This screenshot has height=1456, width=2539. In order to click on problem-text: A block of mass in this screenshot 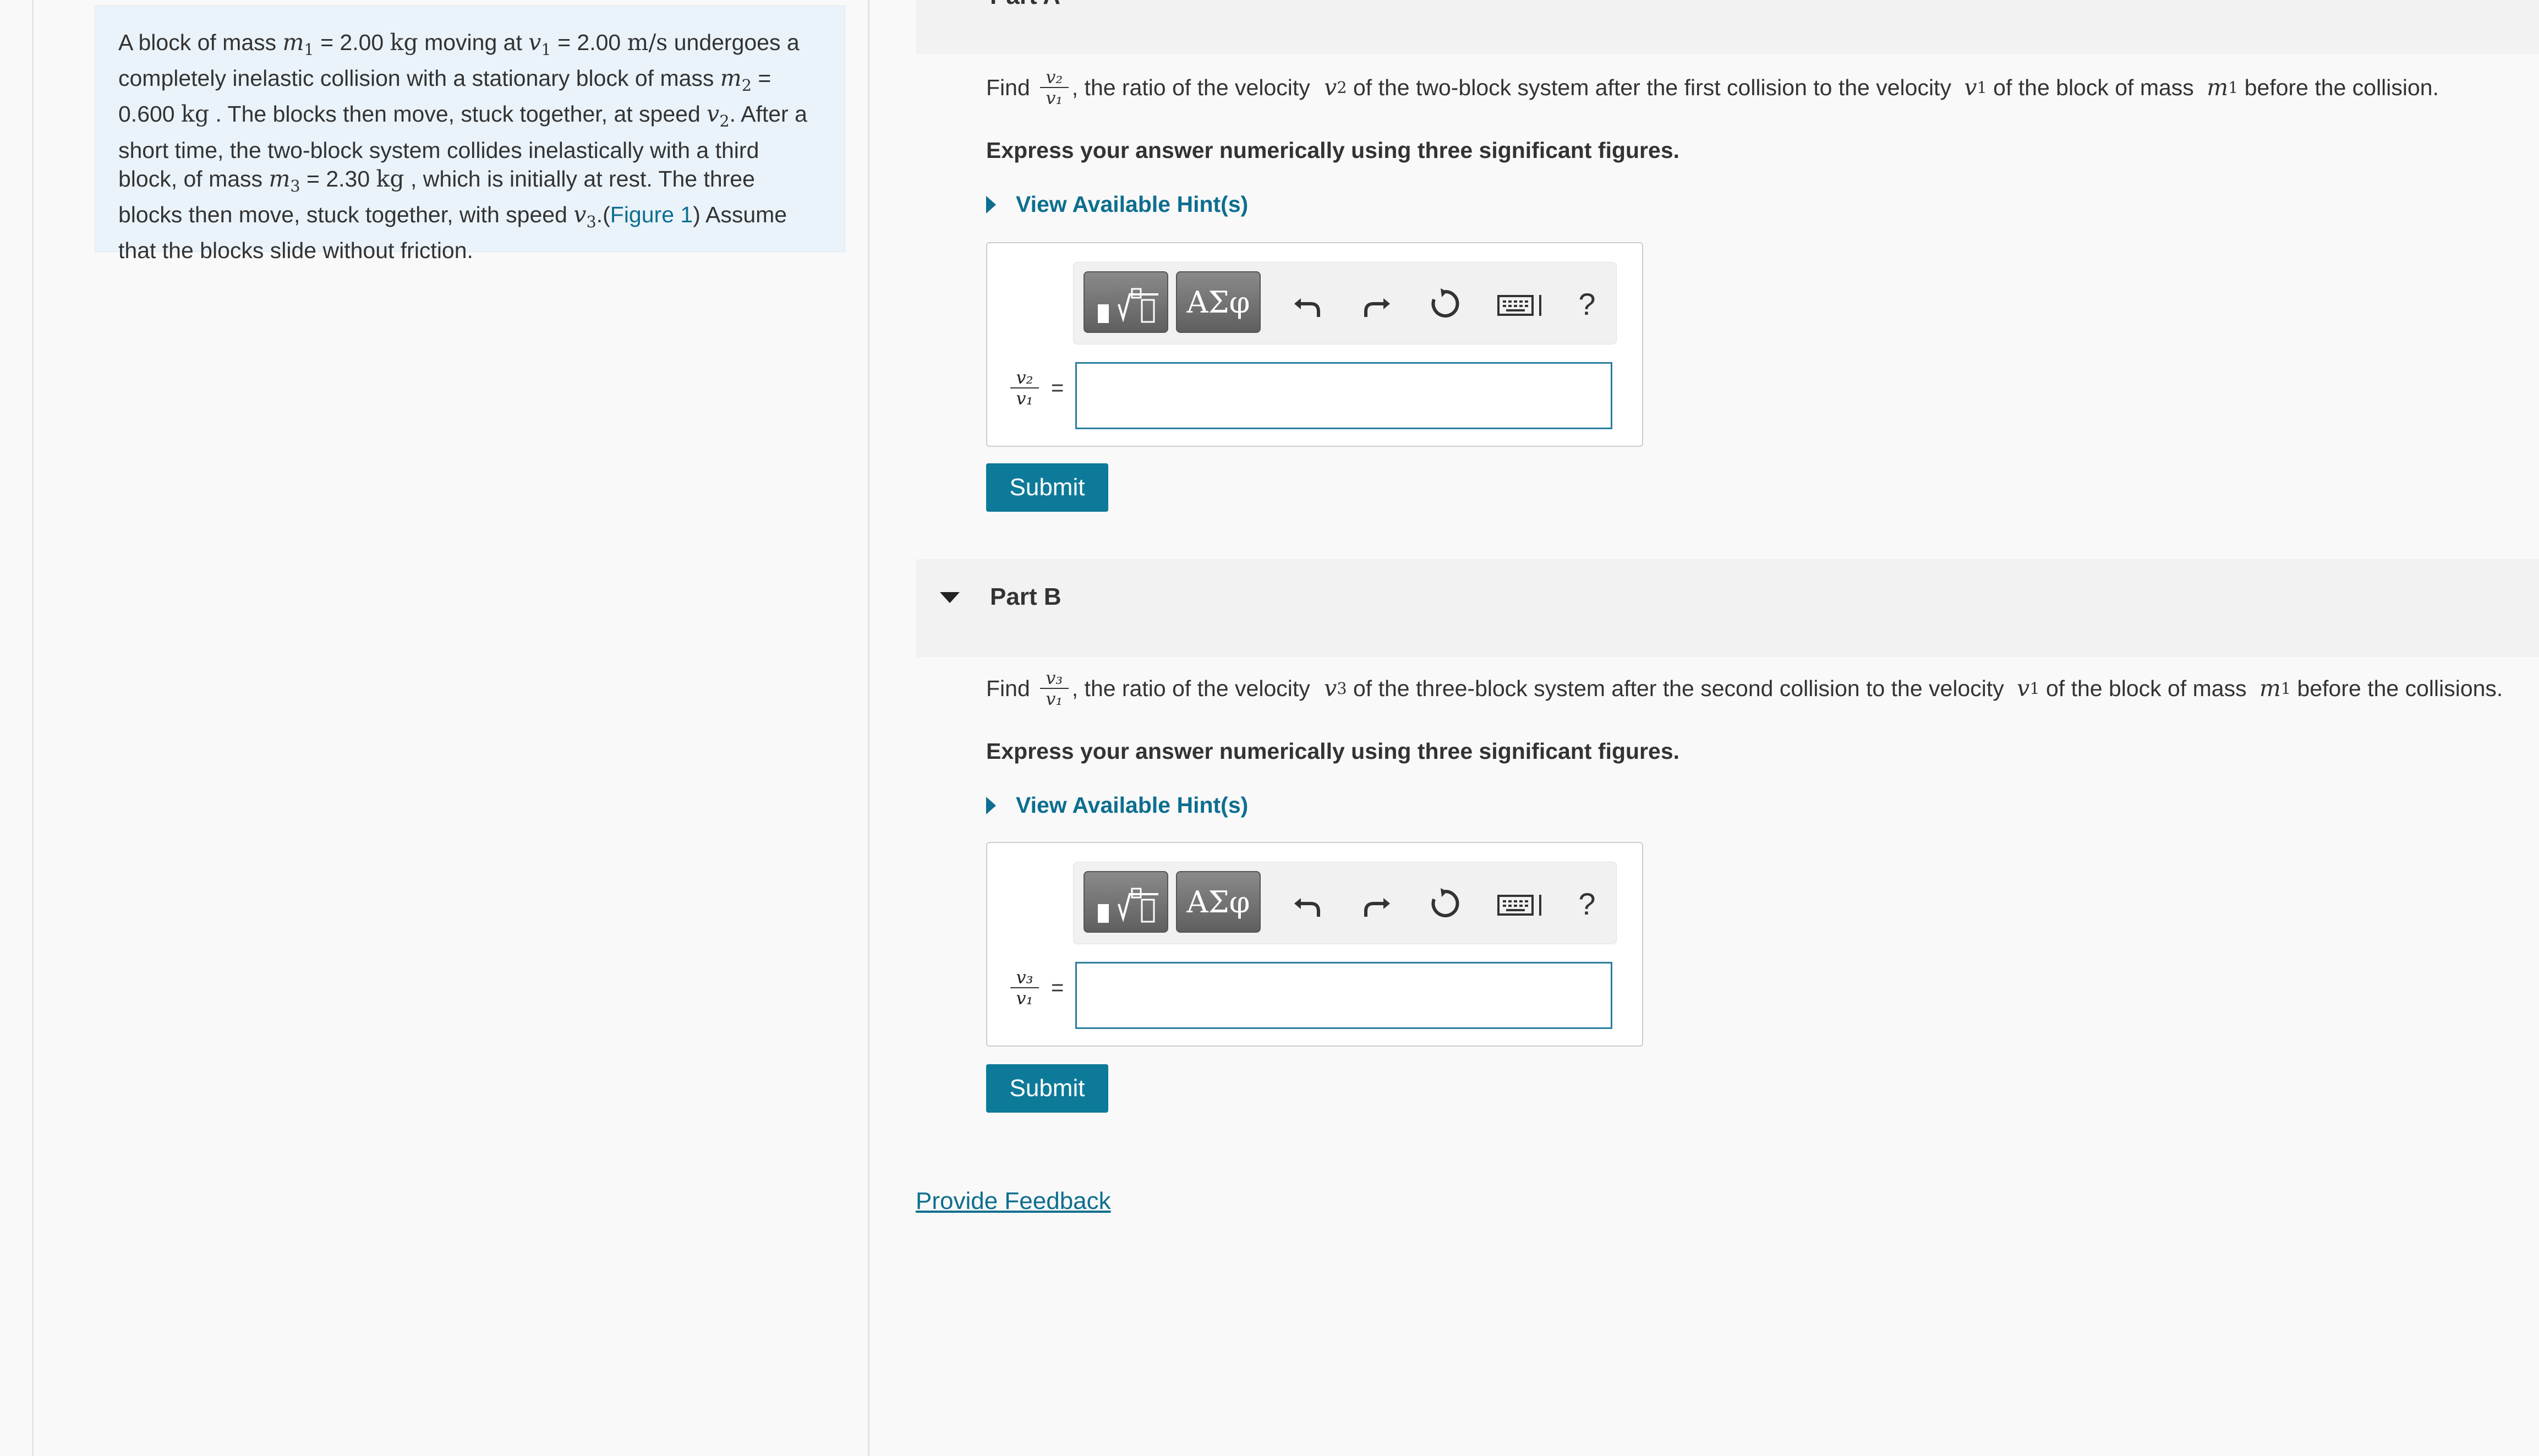, I will do `click(200, 42)`.